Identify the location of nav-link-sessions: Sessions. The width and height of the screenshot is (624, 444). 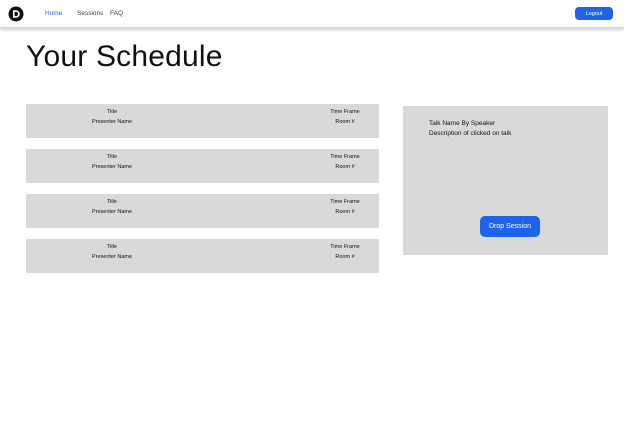
(90, 13).